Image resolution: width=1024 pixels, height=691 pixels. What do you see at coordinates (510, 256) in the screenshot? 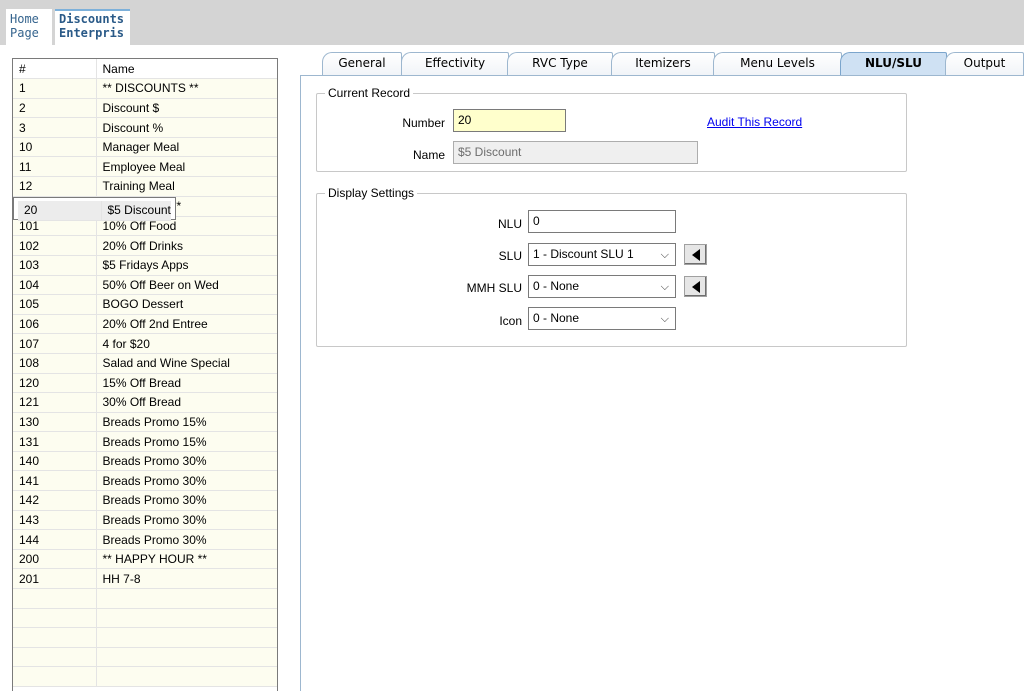
I see `slu-label: SLU` at bounding box center [510, 256].